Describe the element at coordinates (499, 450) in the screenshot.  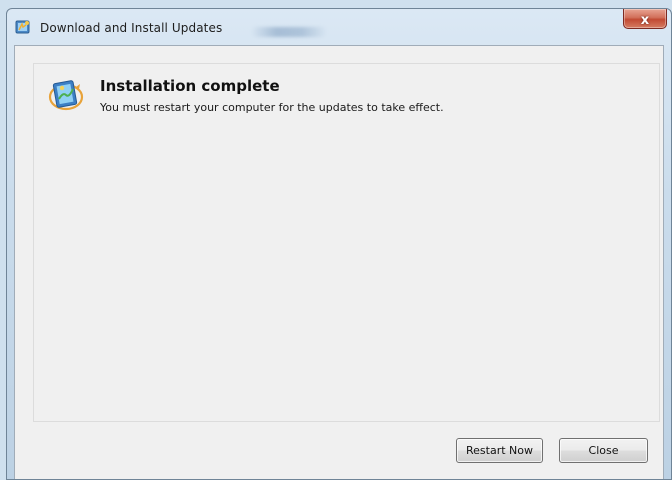
I see `restart-now-button: Restart Now` at that location.